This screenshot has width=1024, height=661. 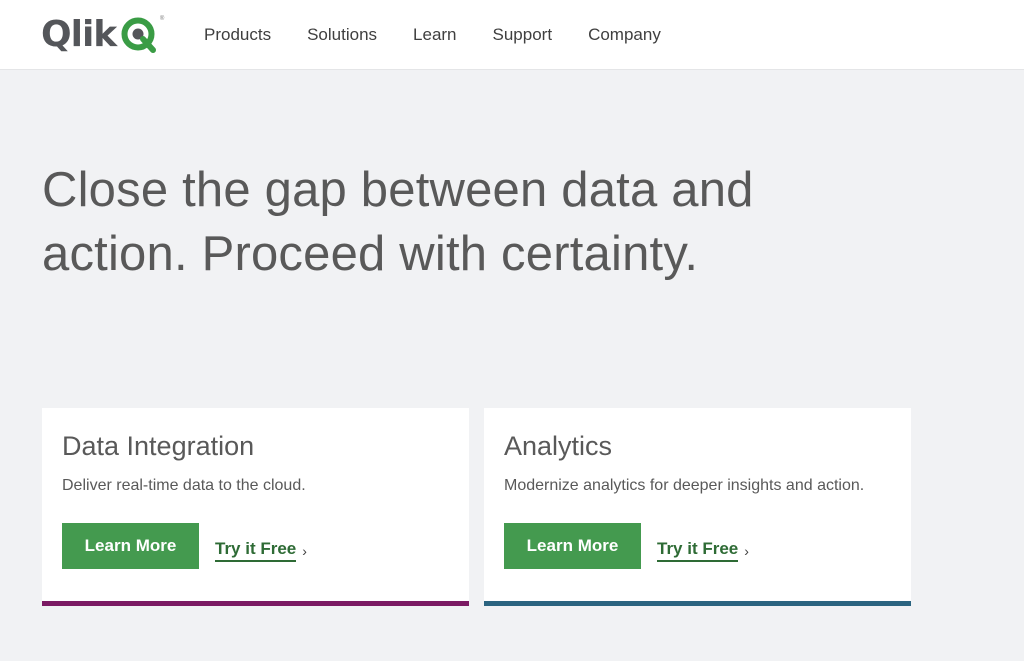 What do you see at coordinates (398, 190) in the screenshot?
I see `hero-line-1: Close the gap between data and` at bounding box center [398, 190].